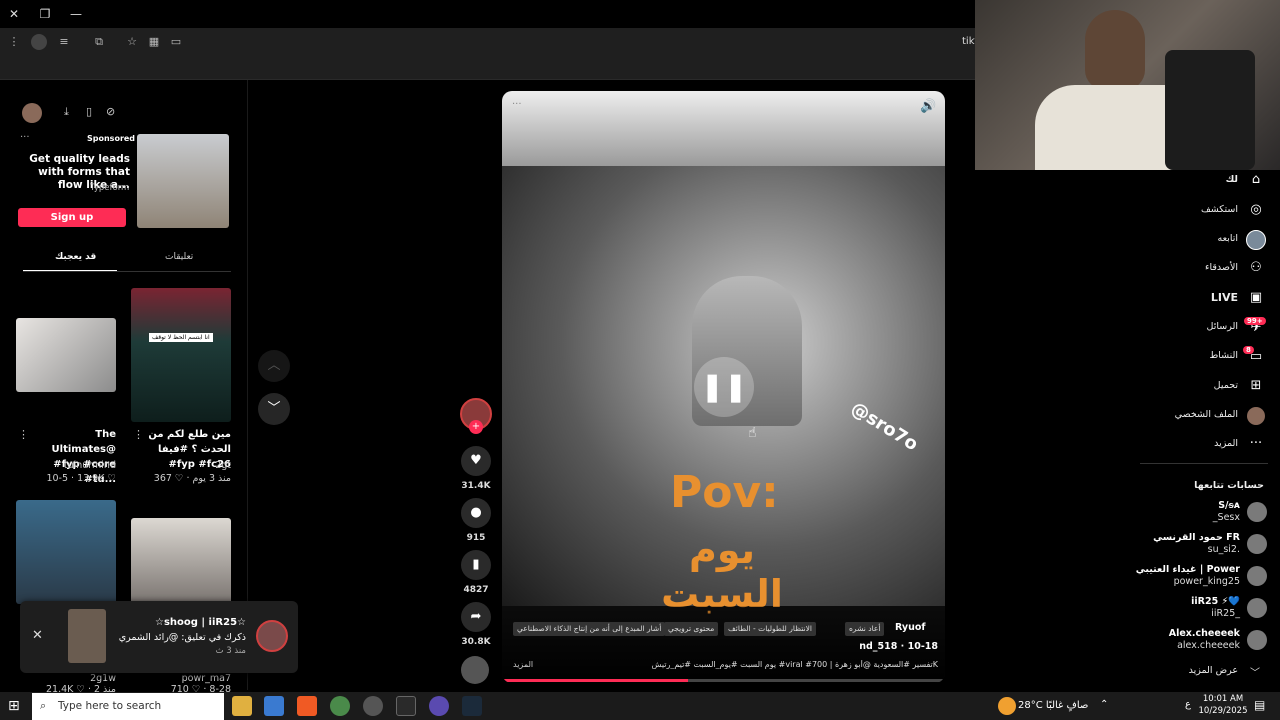  I want to click on video-author: 2gt, so click(185, 465).